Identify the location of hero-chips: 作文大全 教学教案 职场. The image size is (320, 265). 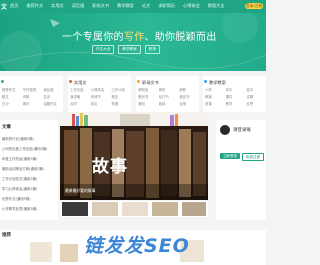
(126, 49).